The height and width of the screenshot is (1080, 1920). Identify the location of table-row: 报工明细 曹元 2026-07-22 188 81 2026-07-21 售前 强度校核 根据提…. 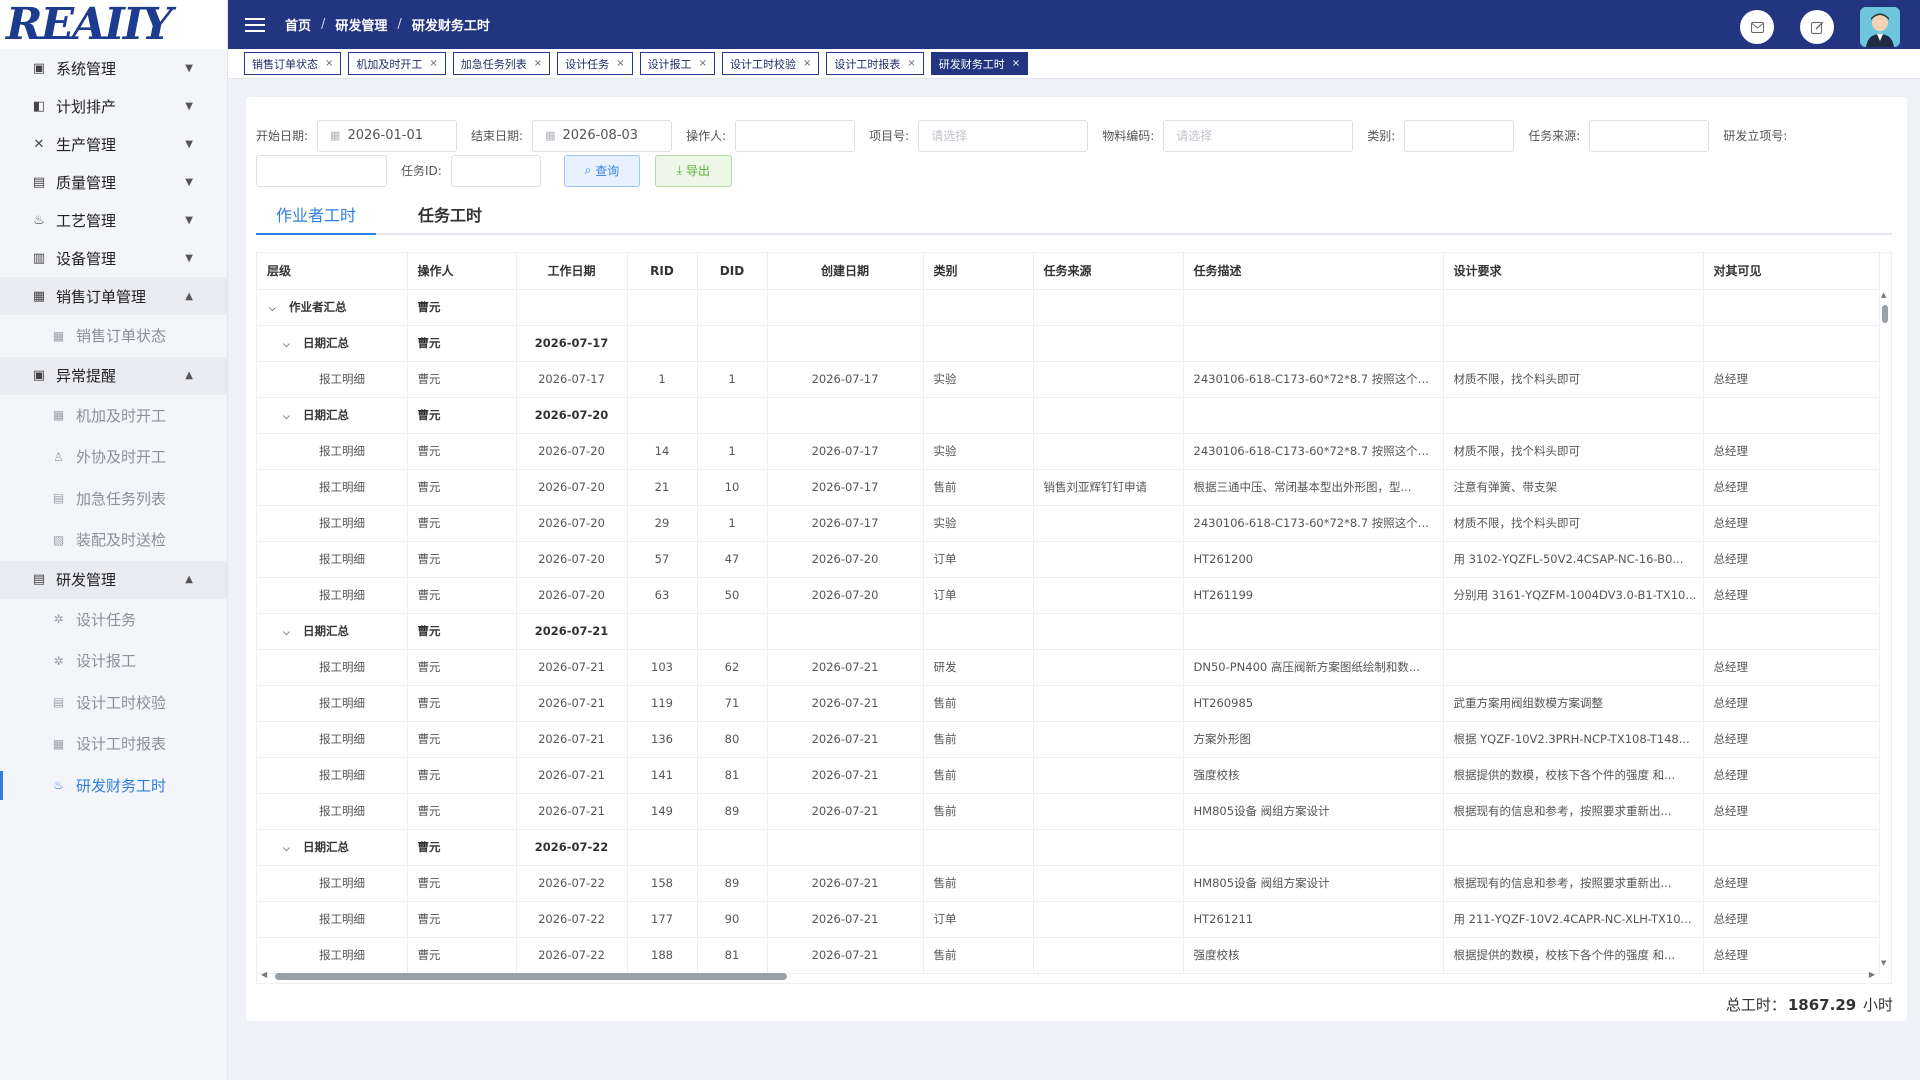
(1068, 955).